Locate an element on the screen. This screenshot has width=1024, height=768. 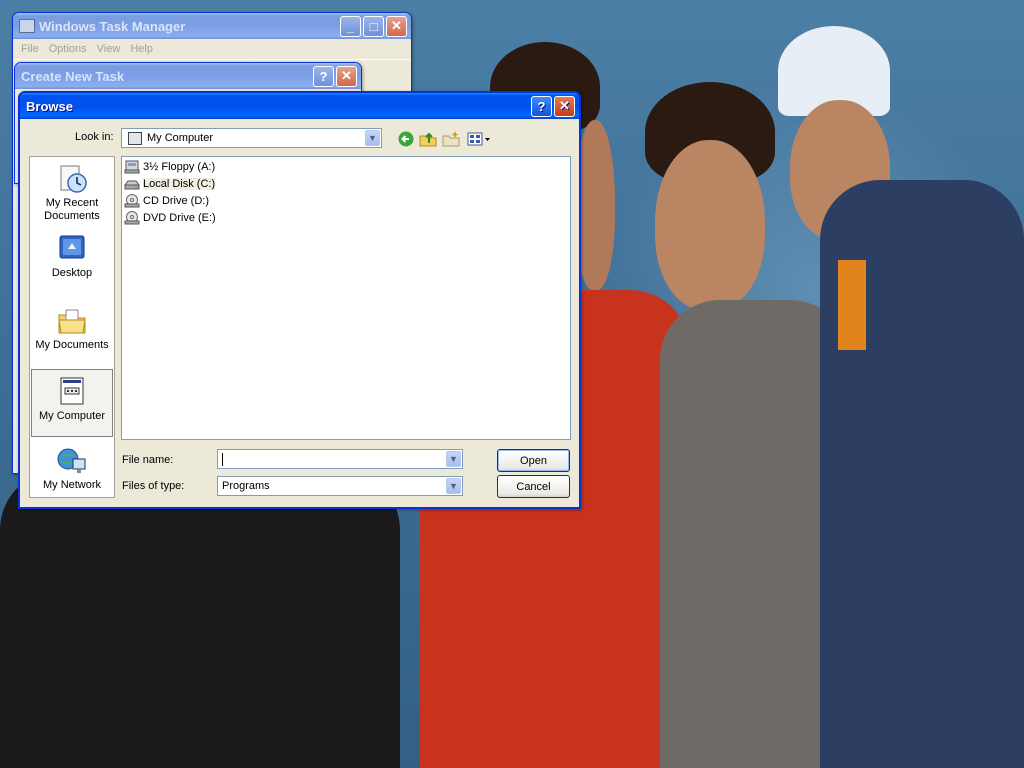
views-menu-icon is located at coordinates (479, 139).